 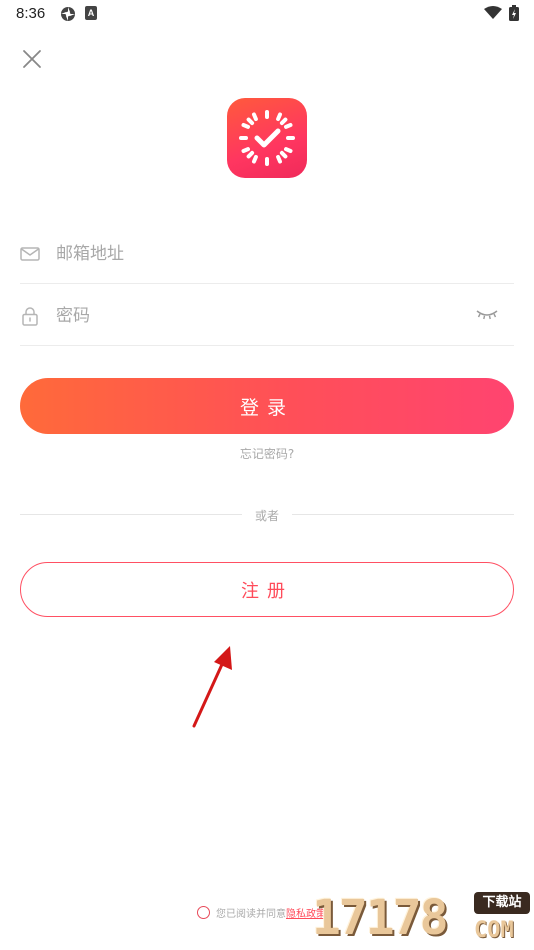 I want to click on status-time: 8:36, so click(x=31, y=13).